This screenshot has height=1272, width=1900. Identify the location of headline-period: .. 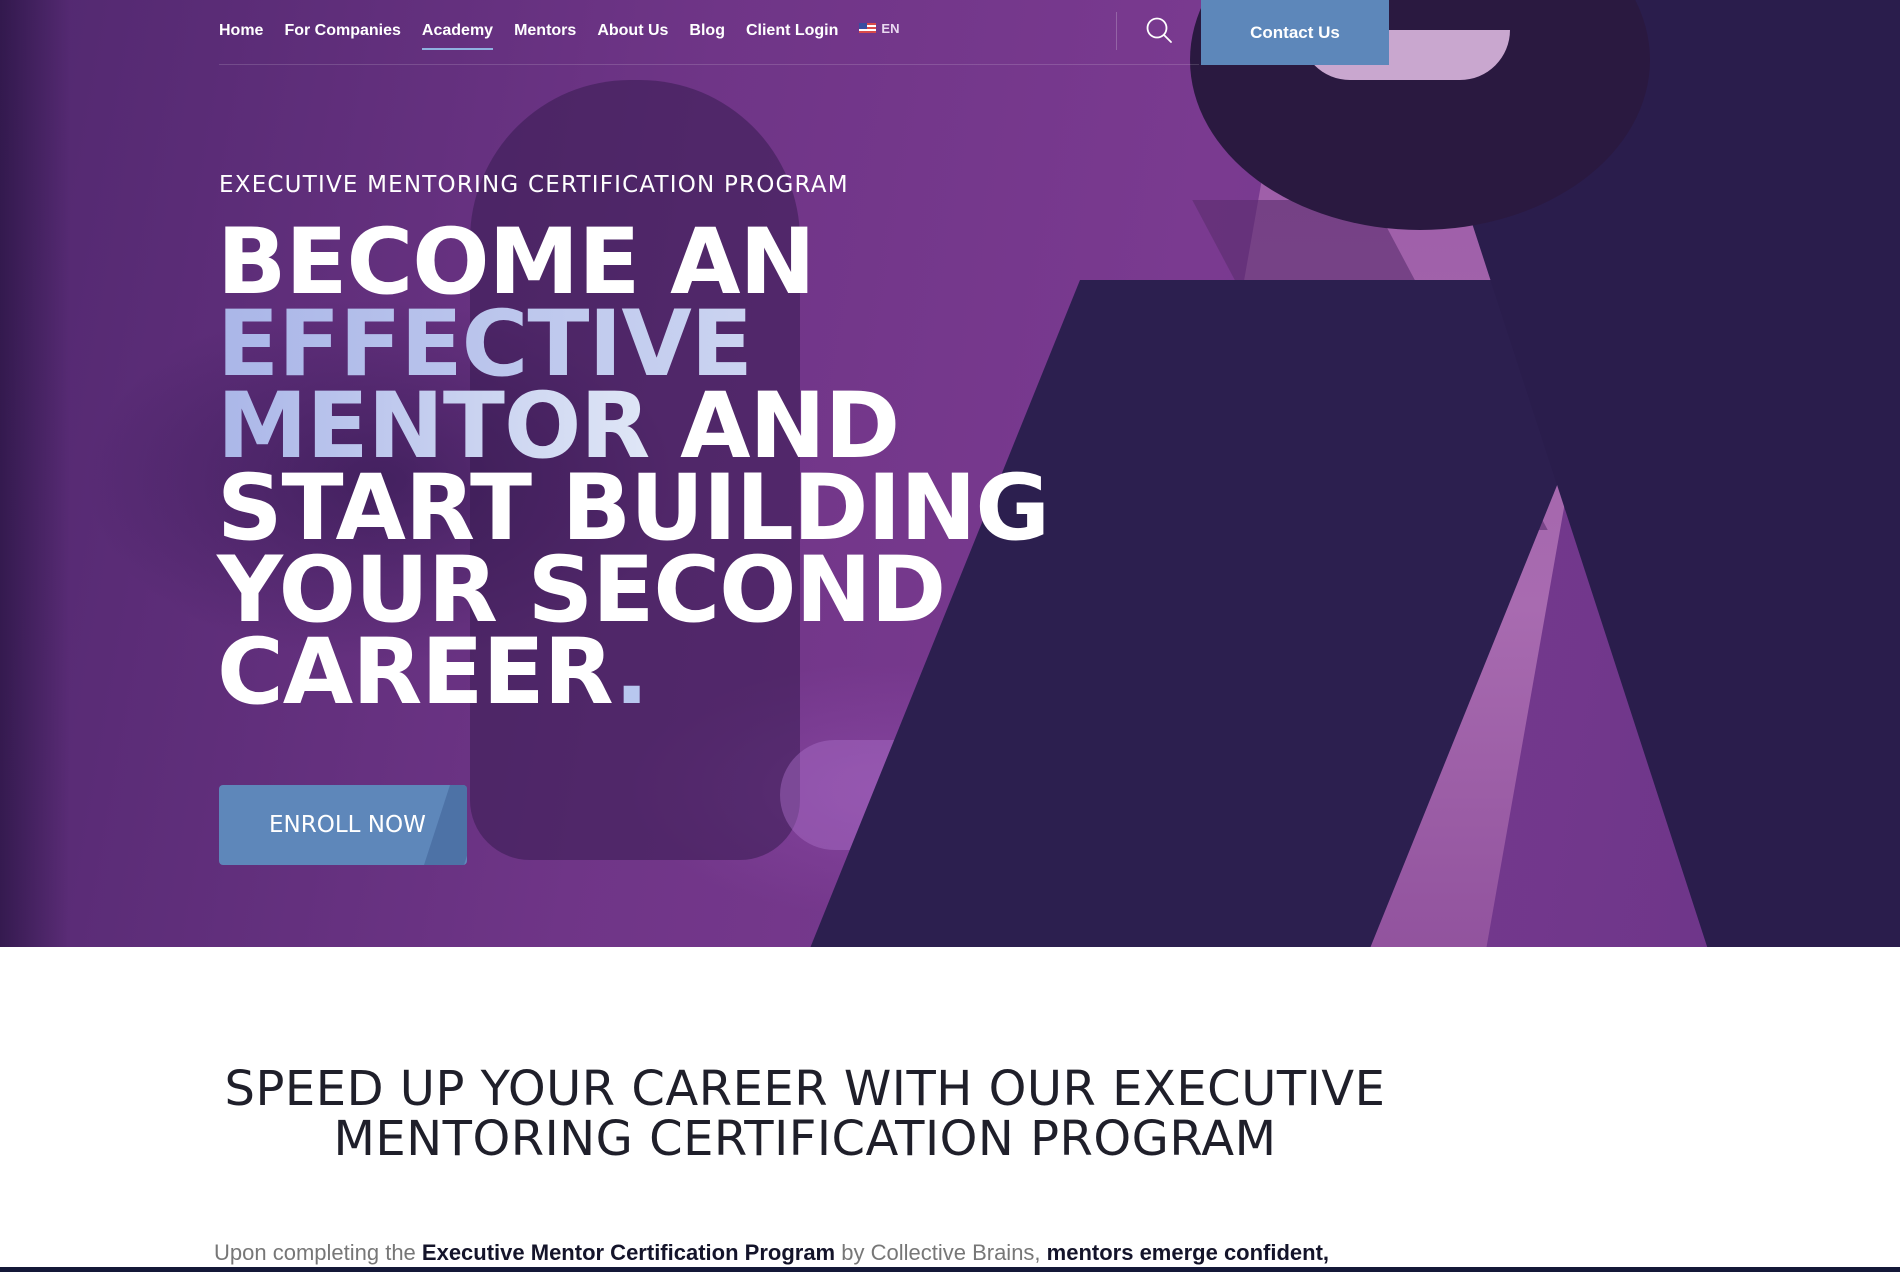
(631, 672).